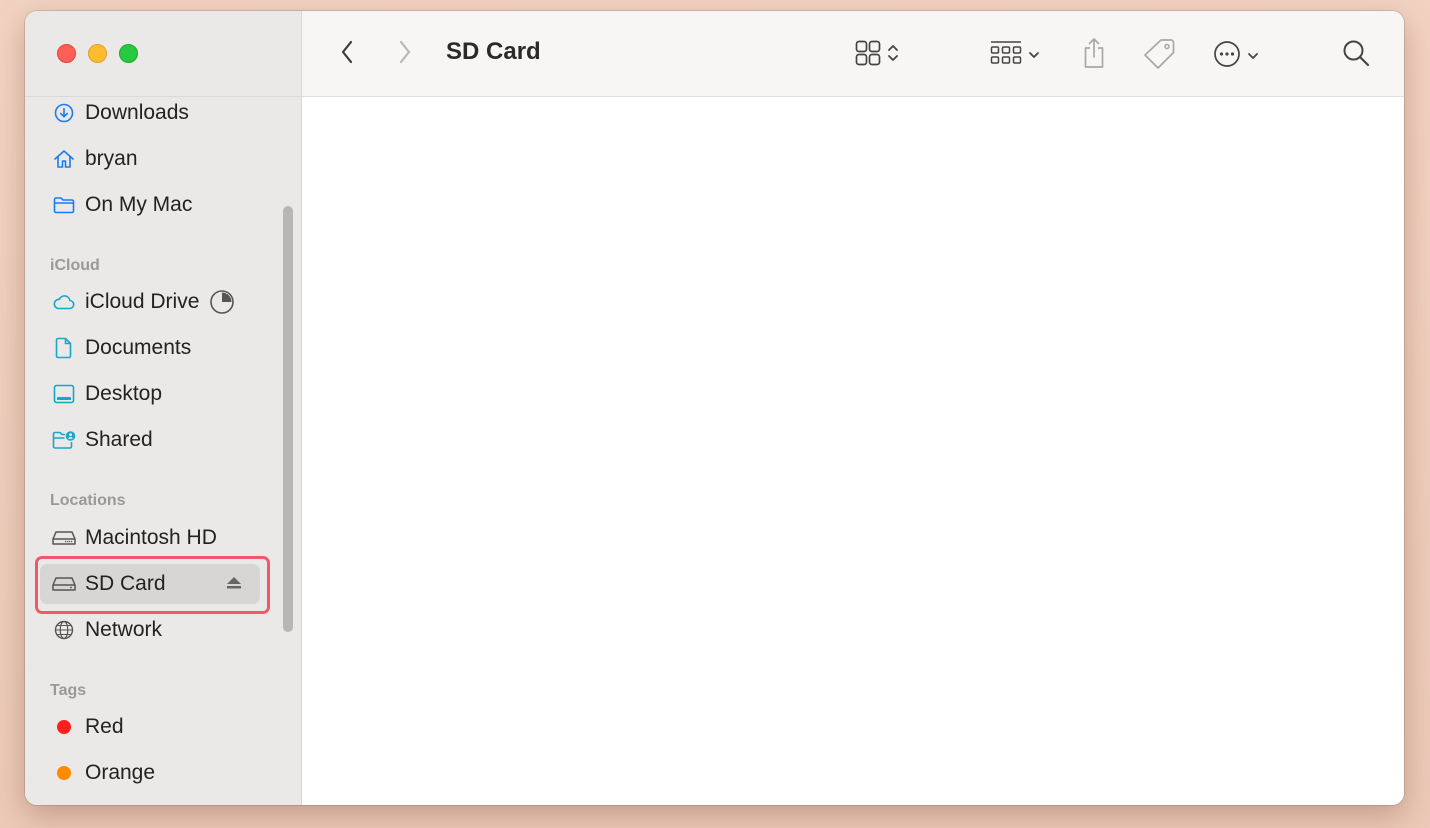  I want to click on search-icon, so click(1356, 55).